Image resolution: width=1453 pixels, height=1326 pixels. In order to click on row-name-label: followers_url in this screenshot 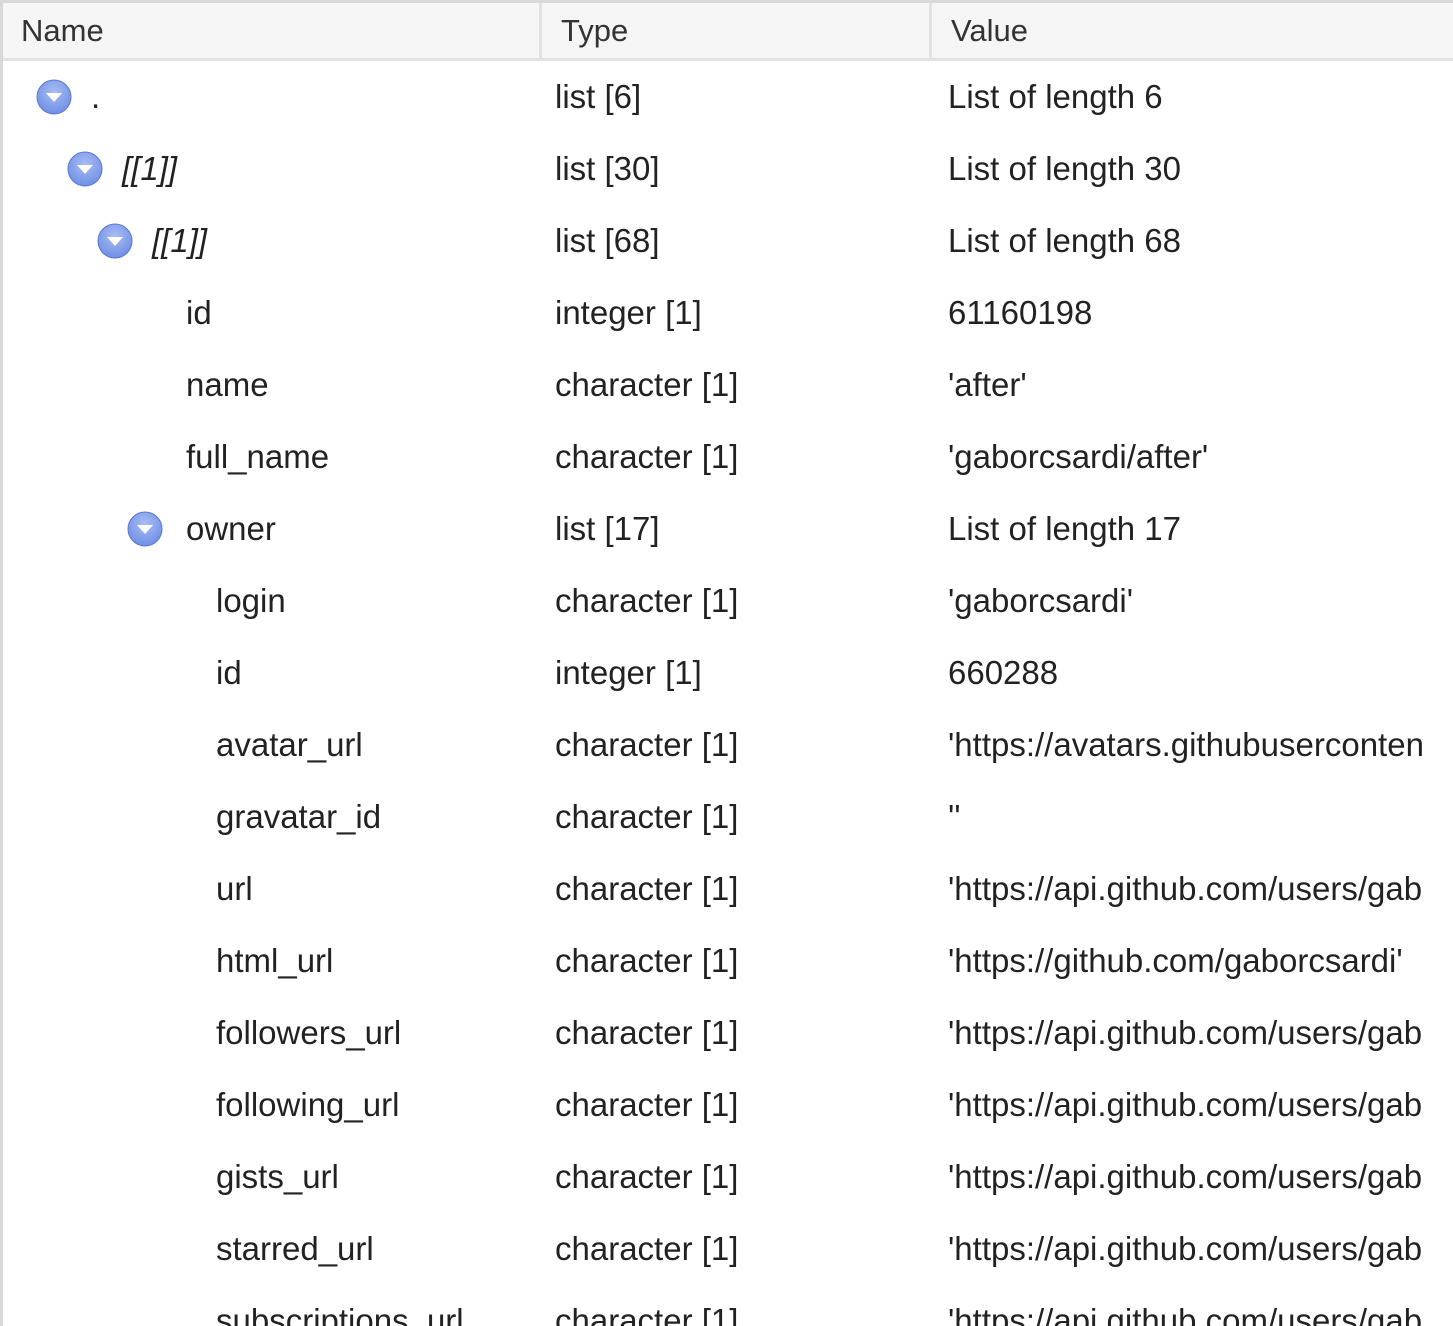, I will do `click(309, 1032)`.